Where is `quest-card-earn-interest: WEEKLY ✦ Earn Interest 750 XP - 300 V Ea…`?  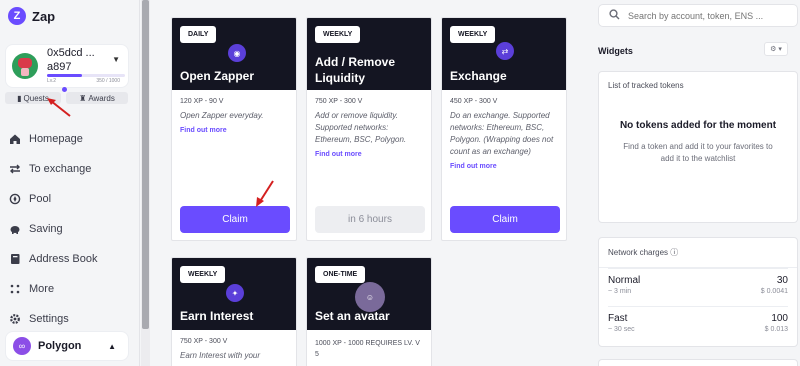 quest-card-earn-interest: WEEKLY ✦ Earn Interest 750 XP - 300 V Ea… is located at coordinates (234, 311).